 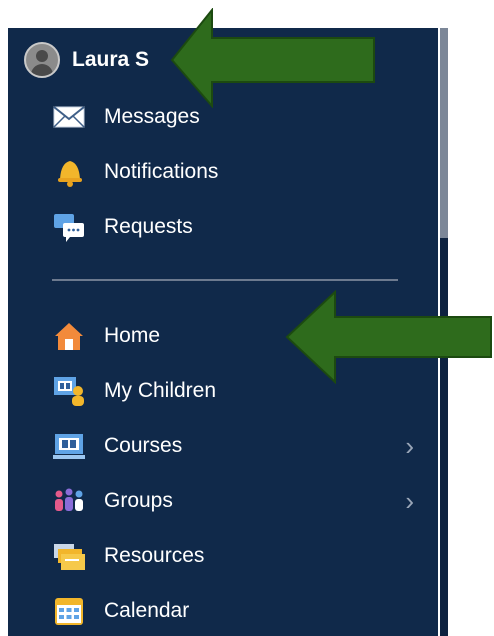 I want to click on avatar, so click(x=42, y=60).